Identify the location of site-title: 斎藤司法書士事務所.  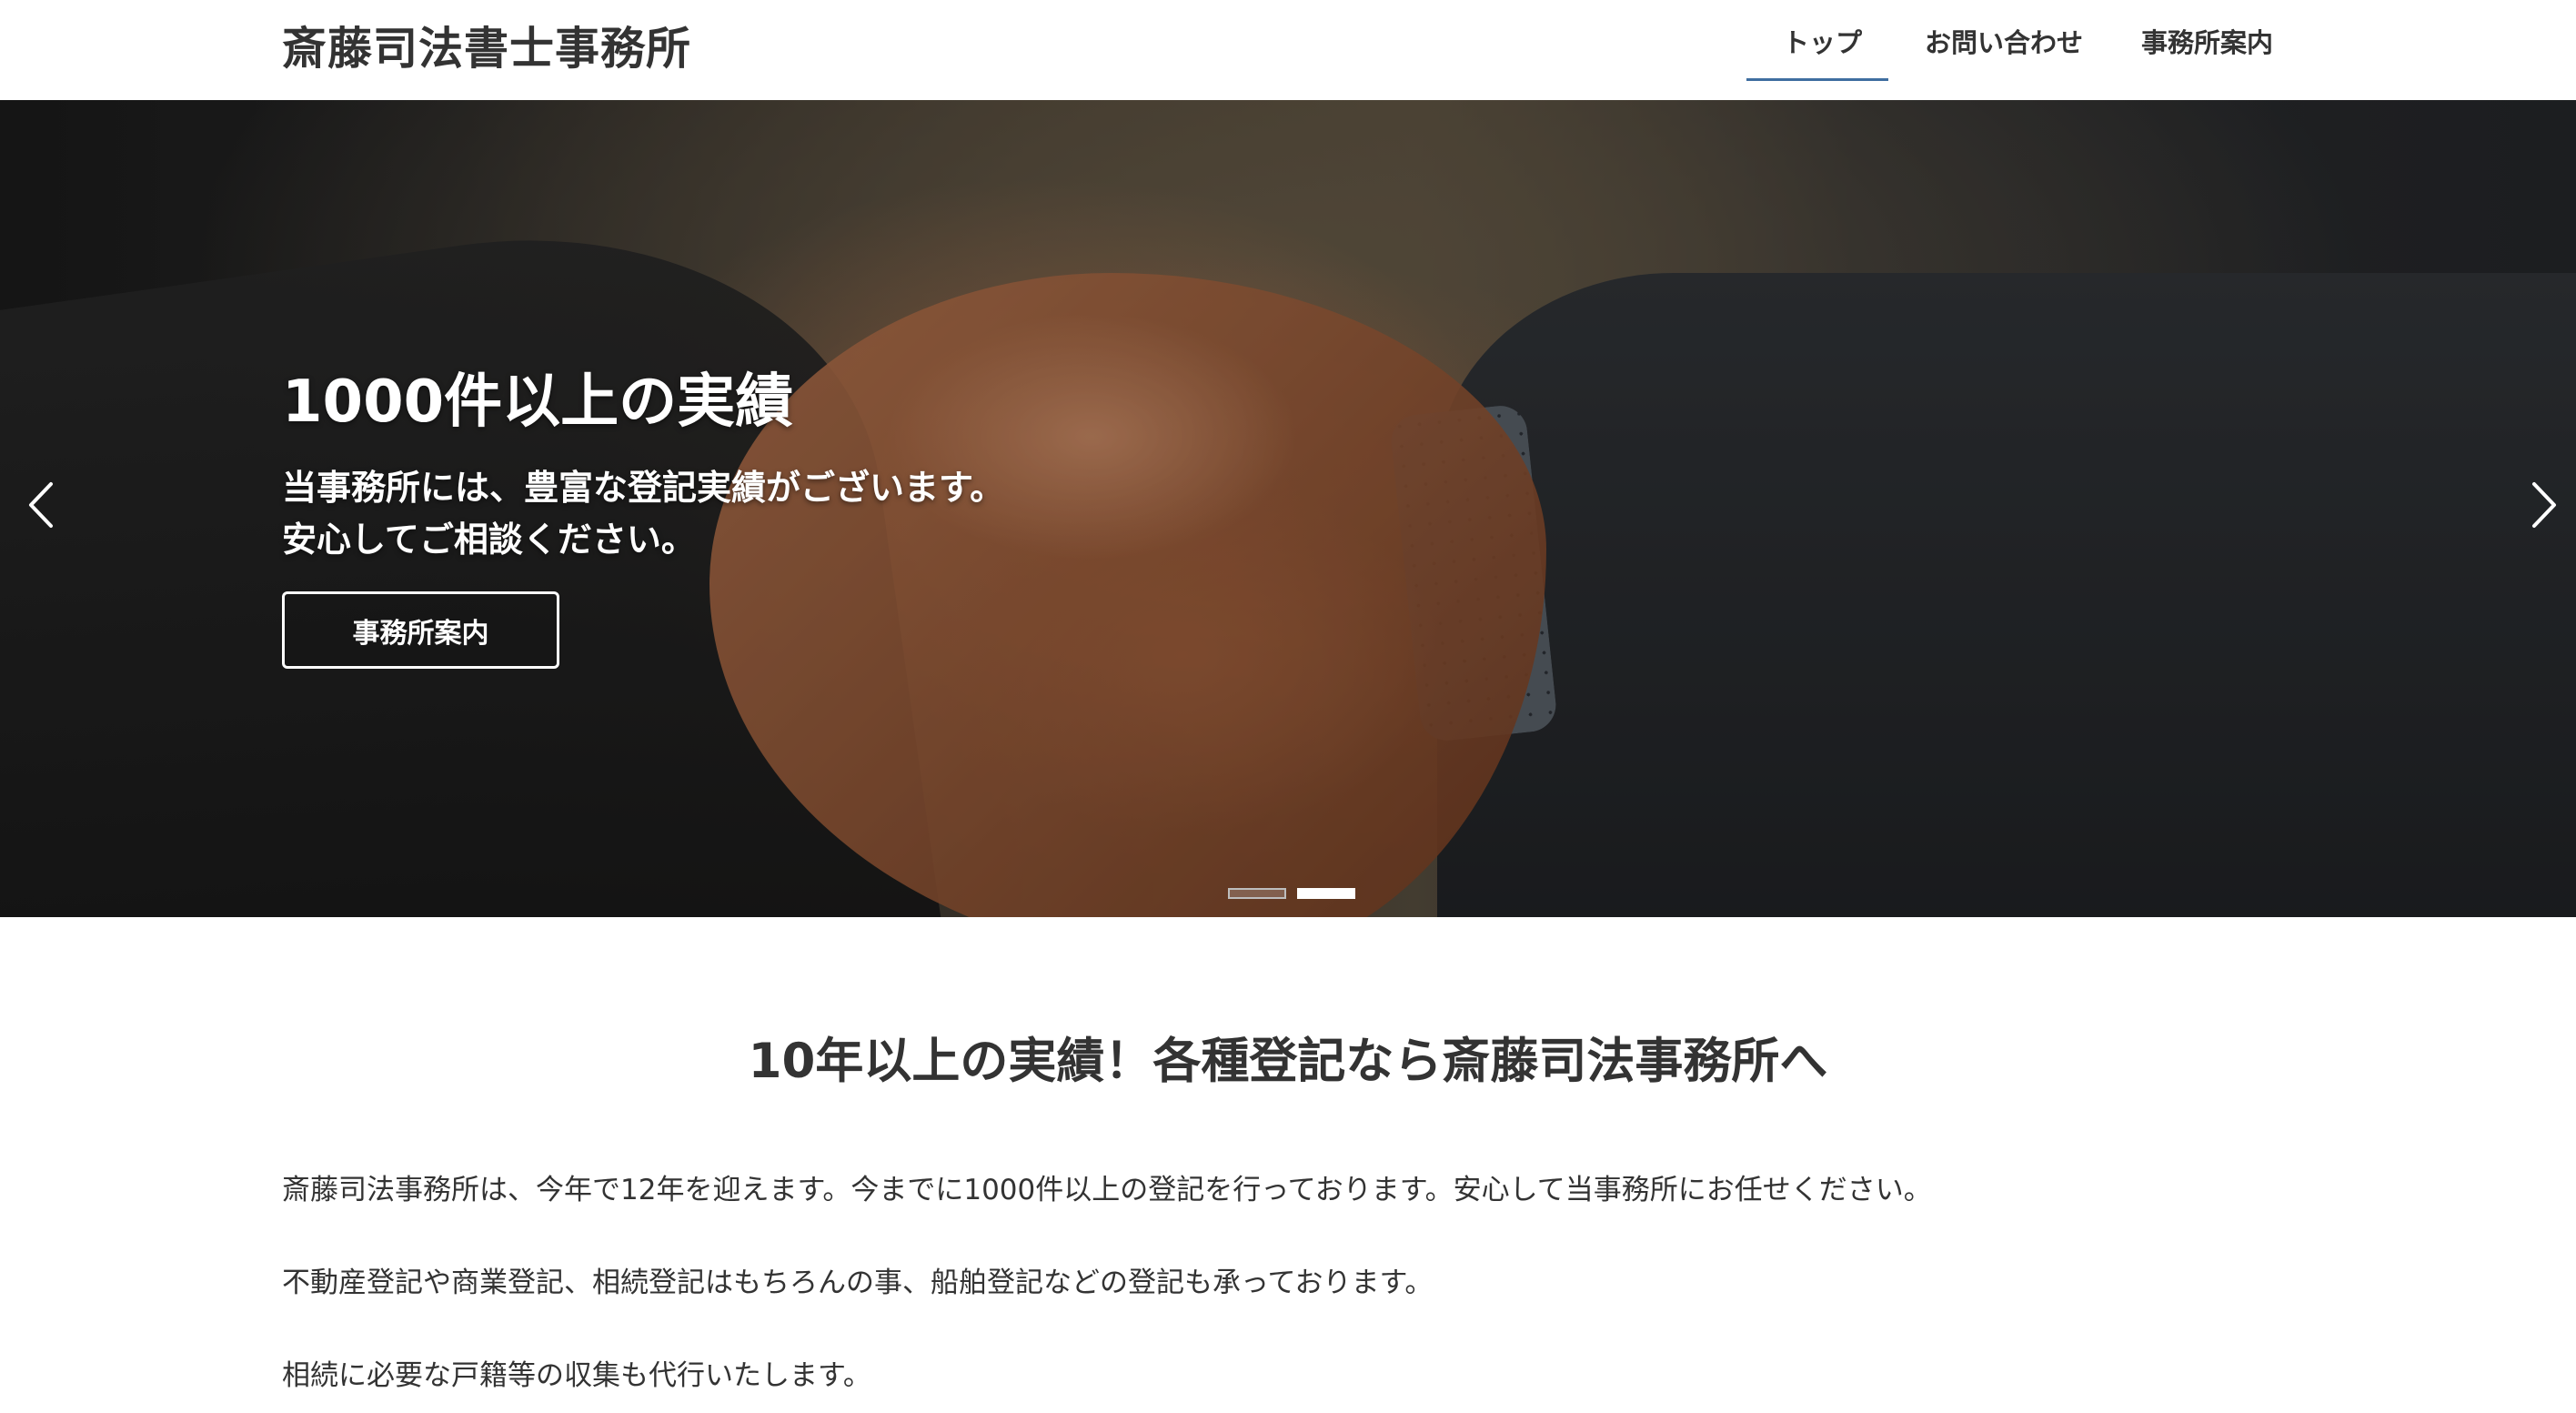
(486, 45).